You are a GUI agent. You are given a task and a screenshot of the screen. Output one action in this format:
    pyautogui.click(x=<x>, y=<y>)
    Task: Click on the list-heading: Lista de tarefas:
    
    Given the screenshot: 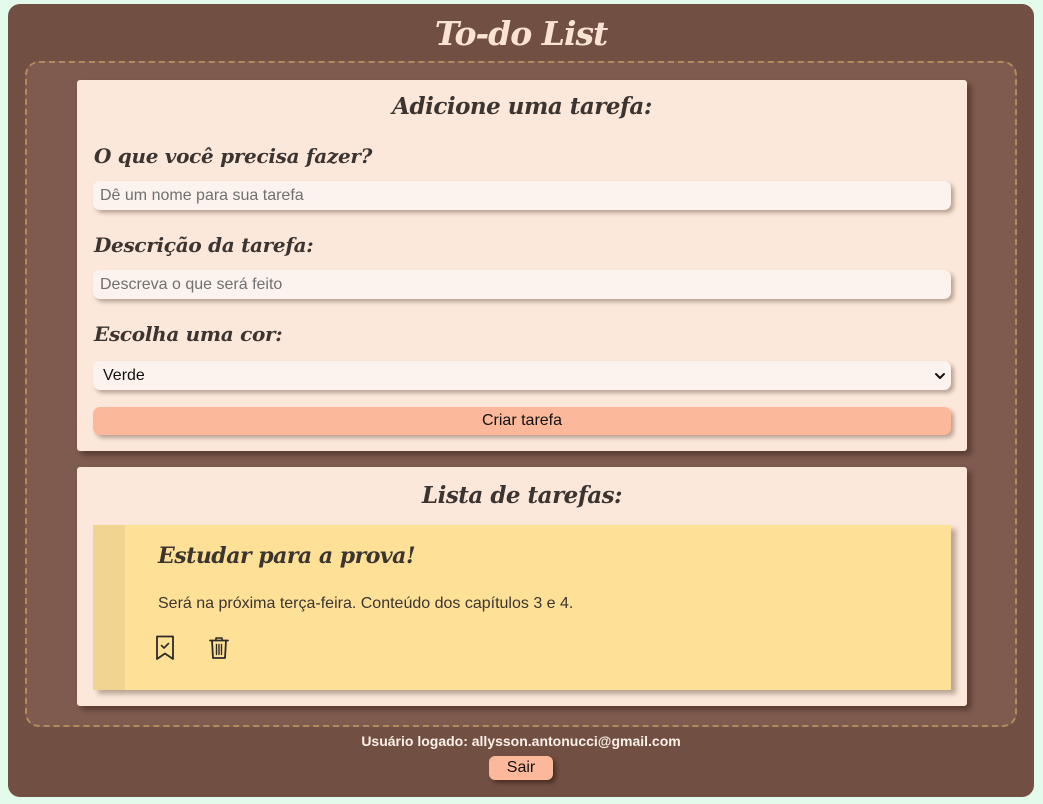 What is the action you would take?
    pyautogui.click(x=522, y=495)
    